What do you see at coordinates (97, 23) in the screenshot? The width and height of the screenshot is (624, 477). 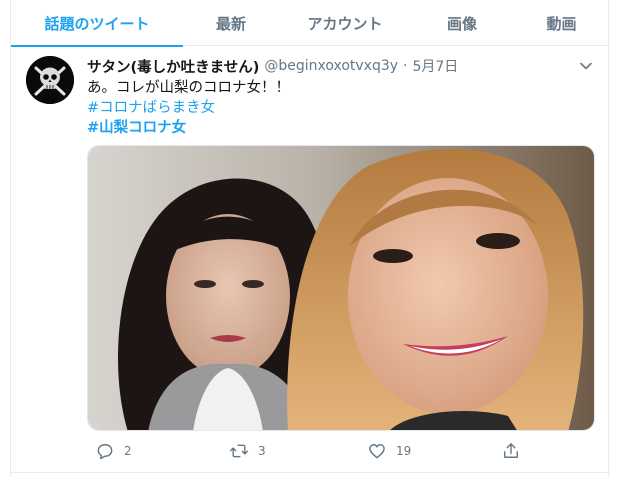 I see `tab-top: 話題のツイート` at bounding box center [97, 23].